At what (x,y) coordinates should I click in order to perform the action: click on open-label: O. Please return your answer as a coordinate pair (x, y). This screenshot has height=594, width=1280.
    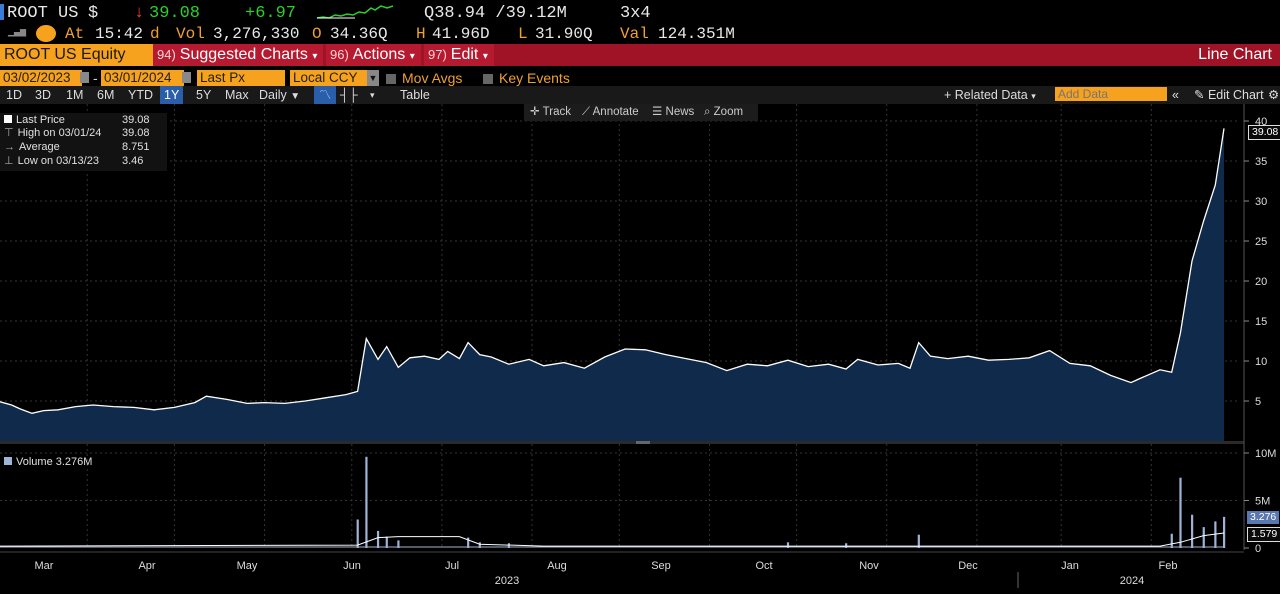
    Looking at the image, I should click on (317, 34).